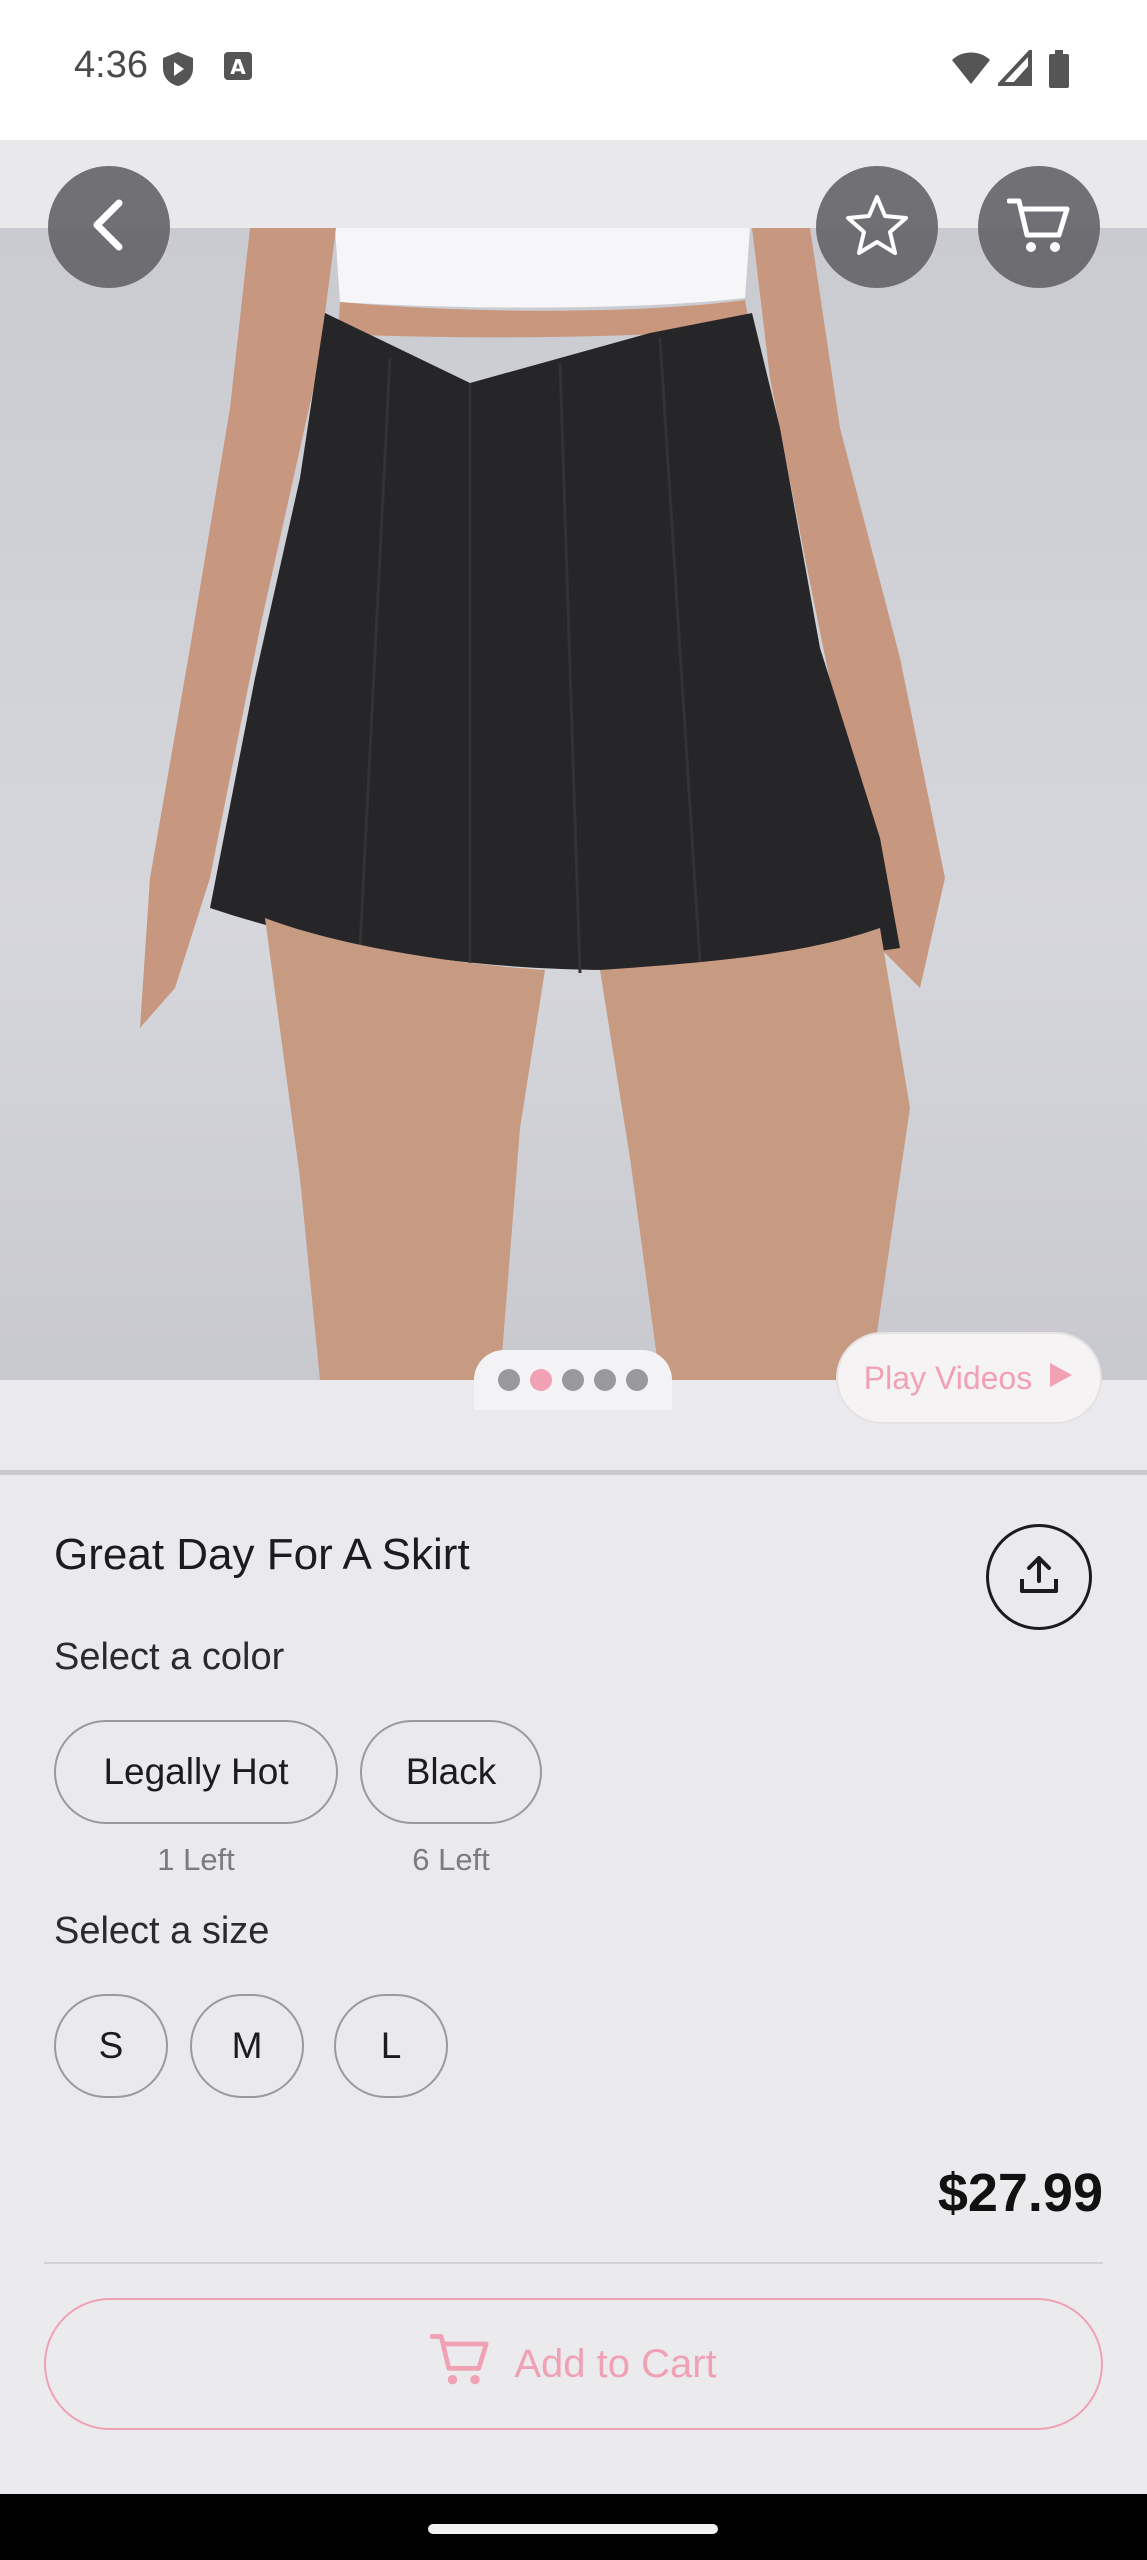 The height and width of the screenshot is (2560, 1147). Describe the element at coordinates (162, 1931) in the screenshot. I see `size-section-label: Select a size` at that location.